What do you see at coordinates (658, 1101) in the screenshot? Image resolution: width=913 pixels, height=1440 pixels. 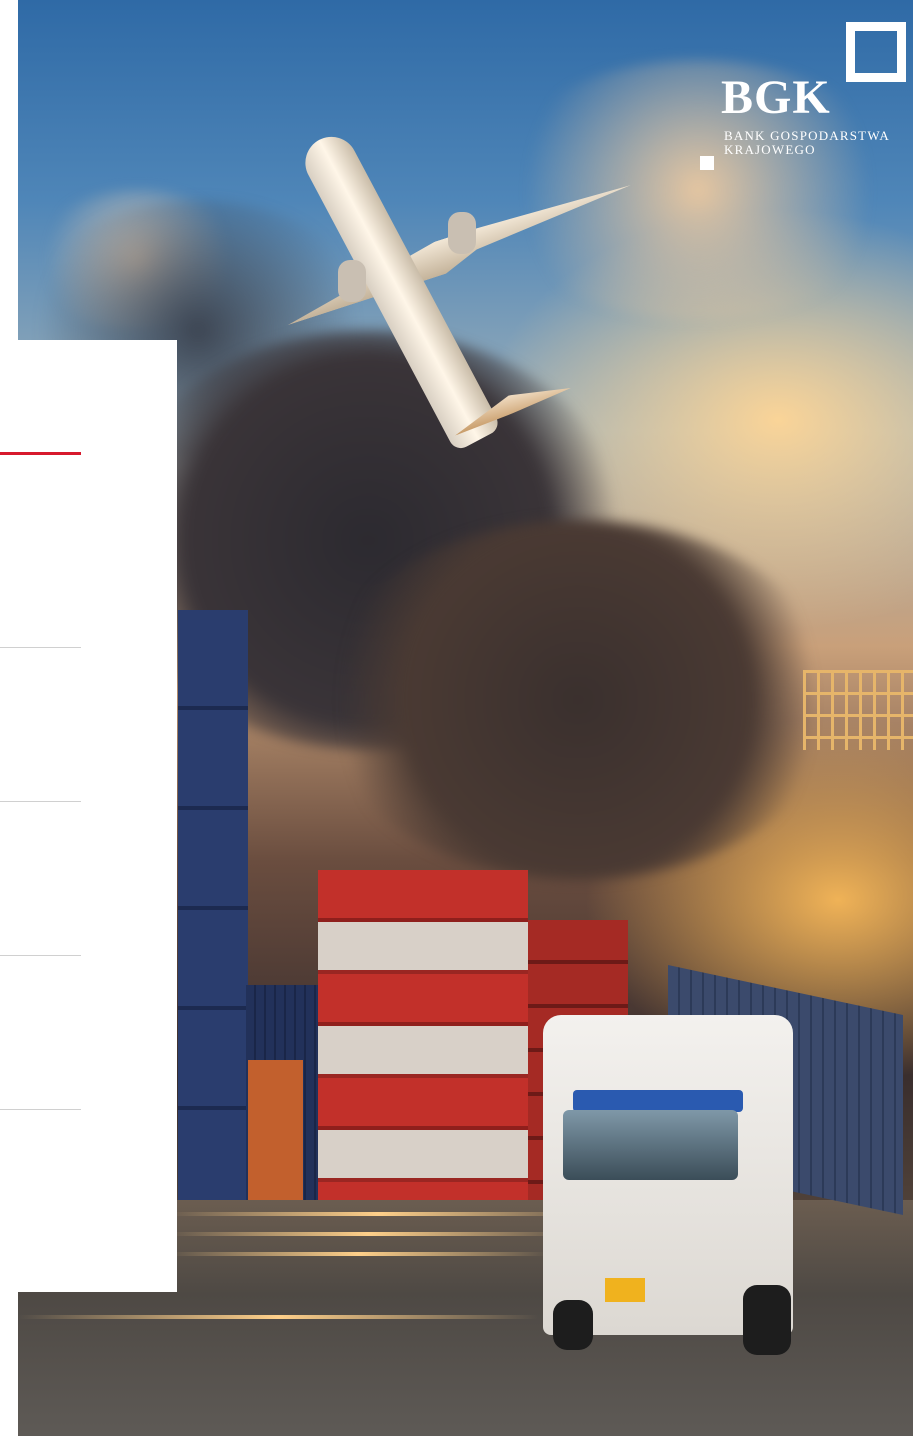 I see `truck-visor` at bounding box center [658, 1101].